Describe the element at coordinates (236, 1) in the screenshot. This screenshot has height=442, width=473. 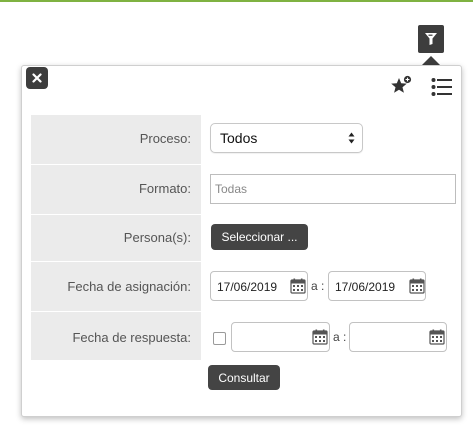
I see `top-accent-line` at that location.